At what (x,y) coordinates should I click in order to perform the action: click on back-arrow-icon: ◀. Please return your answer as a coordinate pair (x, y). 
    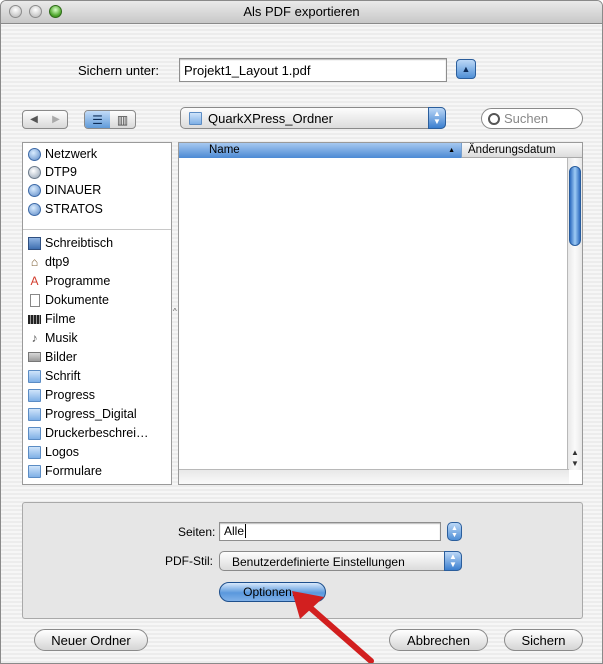
    Looking at the image, I should click on (34, 119).